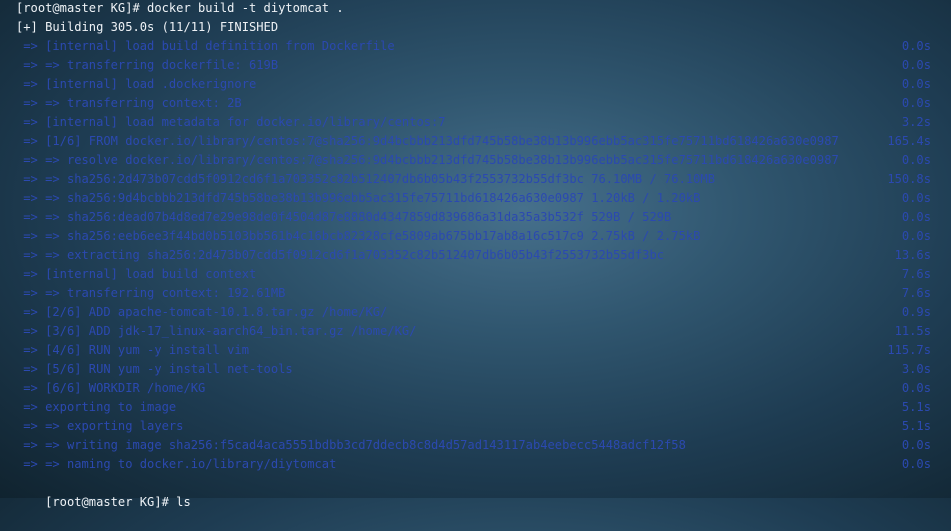  What do you see at coordinates (916, 122) in the screenshot?
I see `build-step-time: 3.2s` at bounding box center [916, 122].